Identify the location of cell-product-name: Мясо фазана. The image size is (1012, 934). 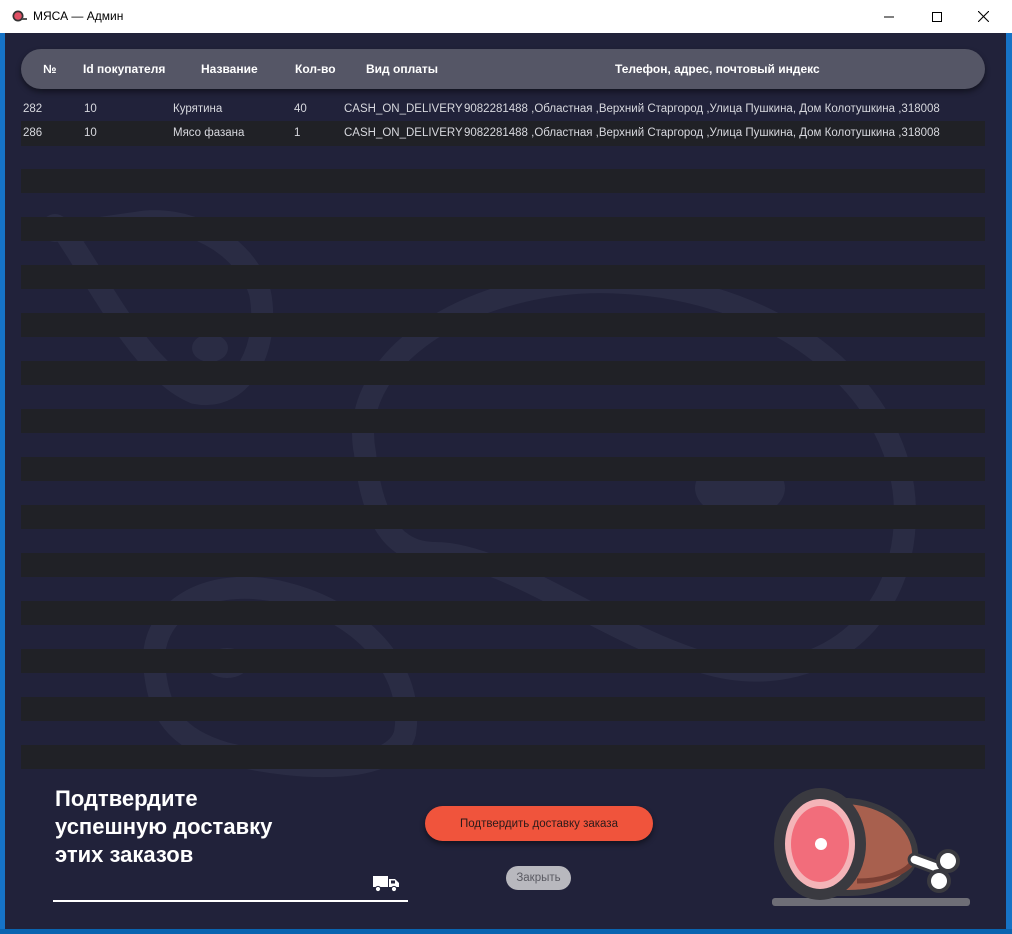
(209, 133).